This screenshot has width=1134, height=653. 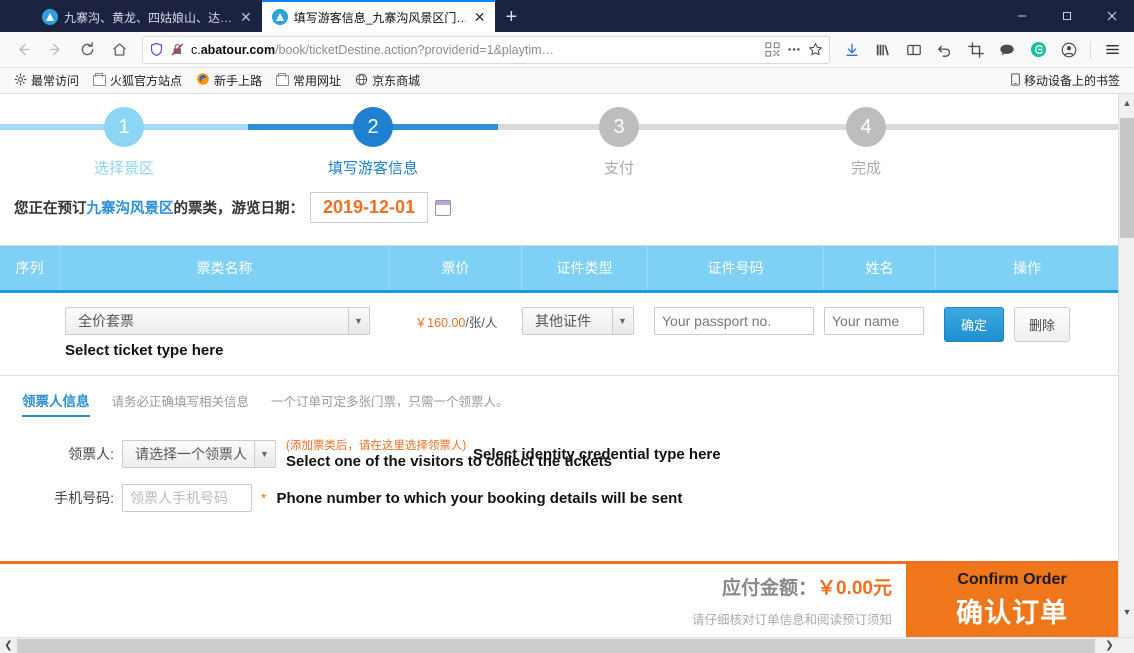 I want to click on browser-tab-2-active: 填写游客信息_九寨沟风景区门… ✕, so click(x=378, y=16).